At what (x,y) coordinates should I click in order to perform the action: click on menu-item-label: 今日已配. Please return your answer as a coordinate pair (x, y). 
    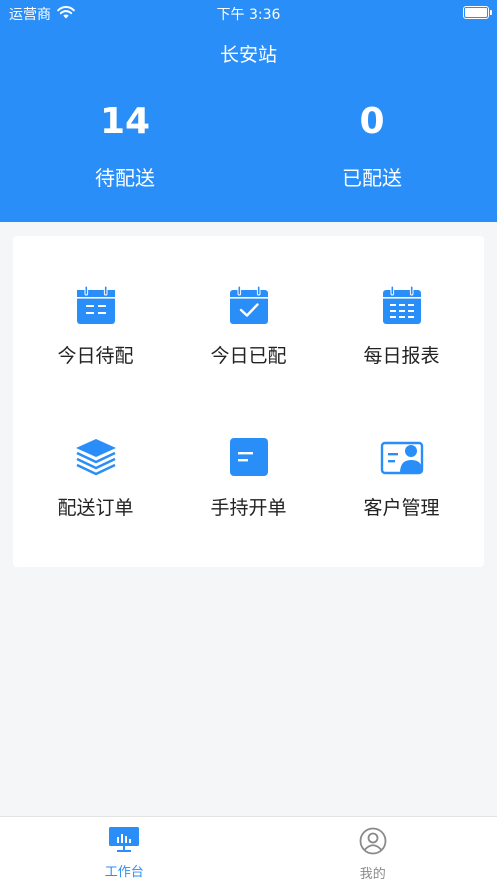
    Looking at the image, I should click on (248, 356).